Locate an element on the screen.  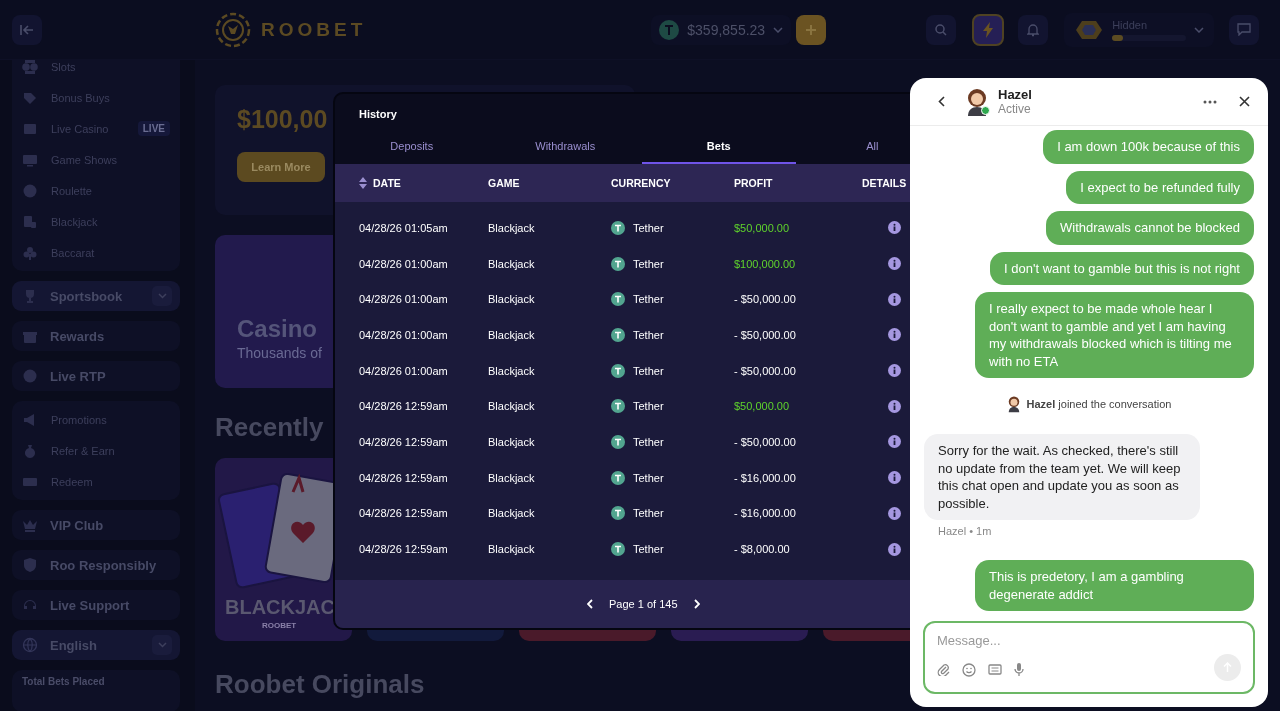
system-message: Hazel joined the conversation is located at coordinates (1099, 404).